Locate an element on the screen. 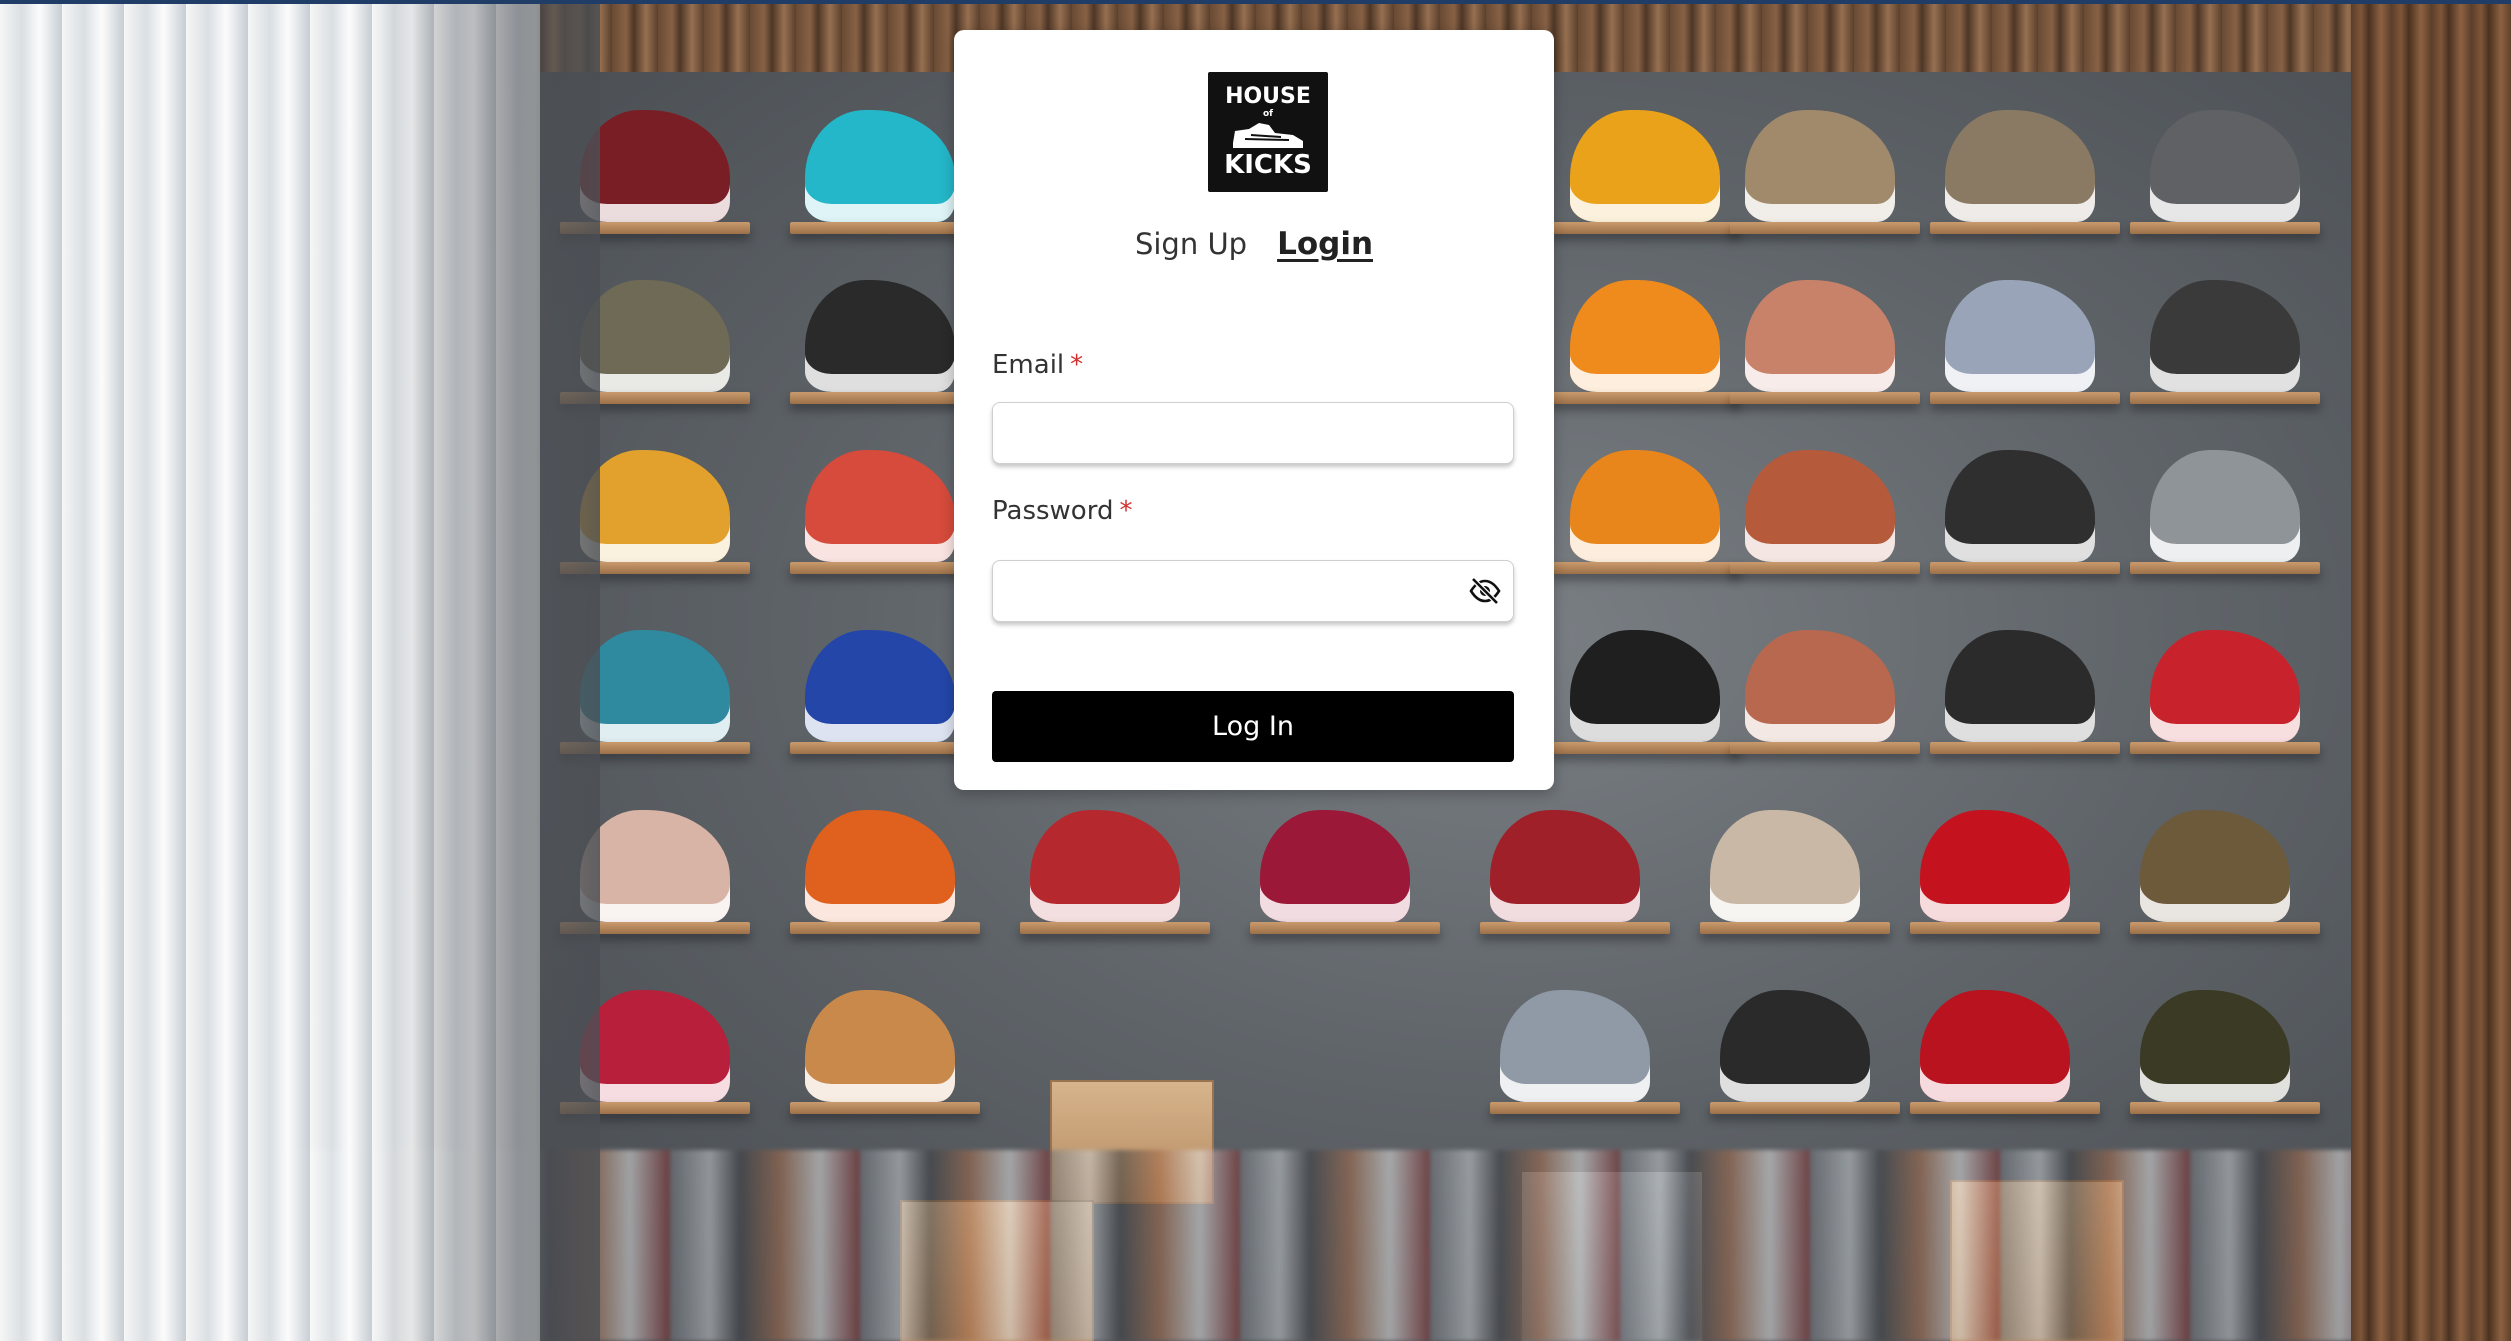 The height and width of the screenshot is (1341, 2511). background-wood-panel is located at coordinates (2431, 670).